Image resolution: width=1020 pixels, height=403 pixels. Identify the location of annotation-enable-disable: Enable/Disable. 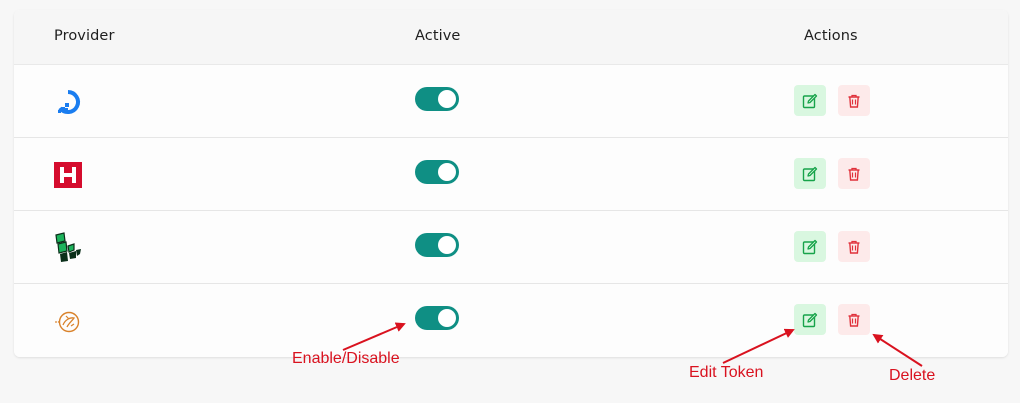
(346, 358).